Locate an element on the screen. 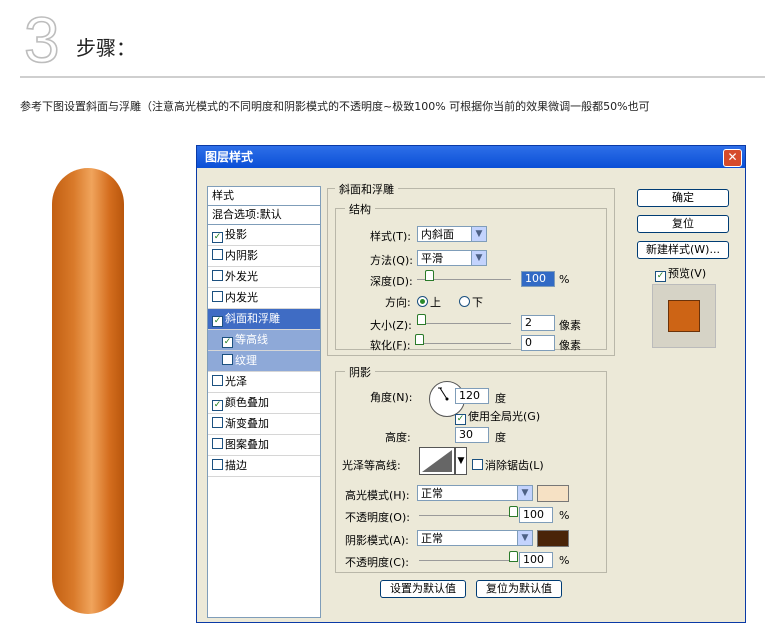 The height and width of the screenshot is (631, 765). angle-input: 120 is located at coordinates (472, 396).